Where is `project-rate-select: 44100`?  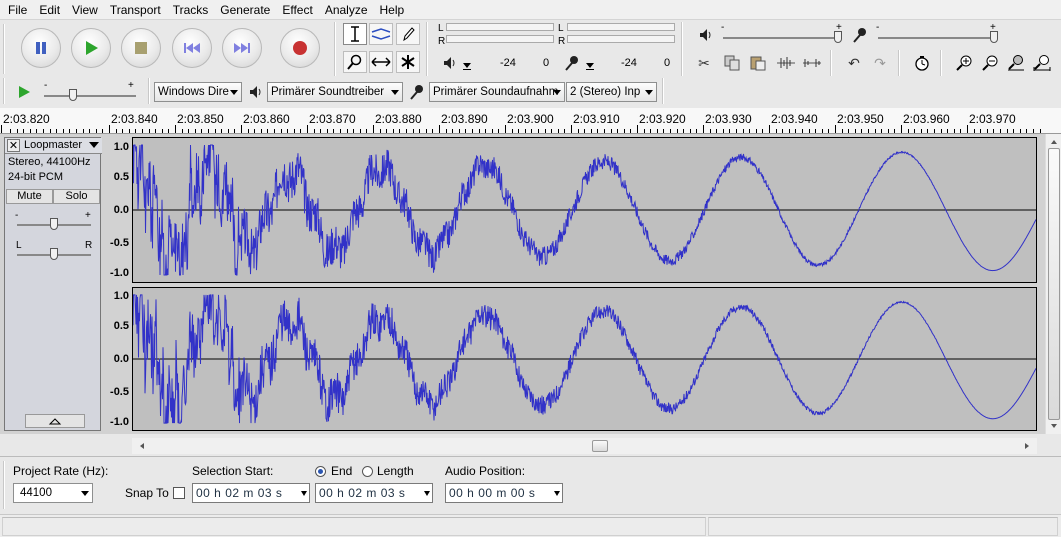 project-rate-select: 44100 is located at coordinates (53, 493).